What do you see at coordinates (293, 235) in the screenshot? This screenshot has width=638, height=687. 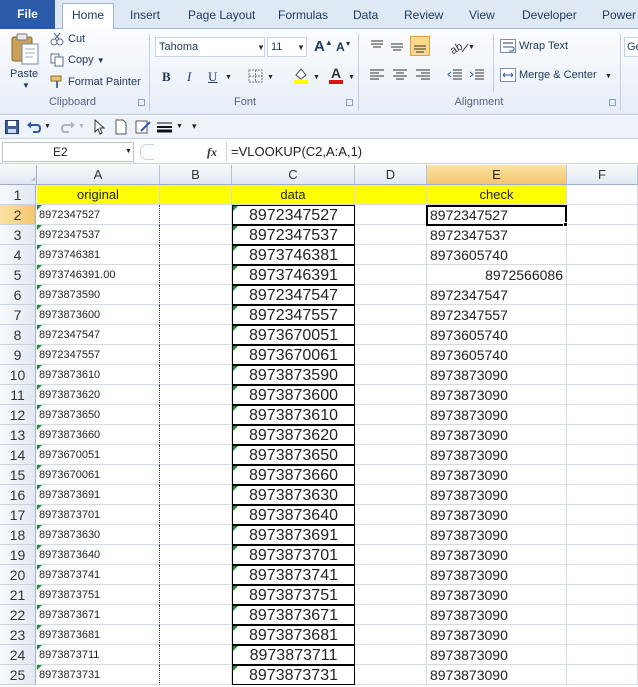 I see `cell-c: 8972347537` at bounding box center [293, 235].